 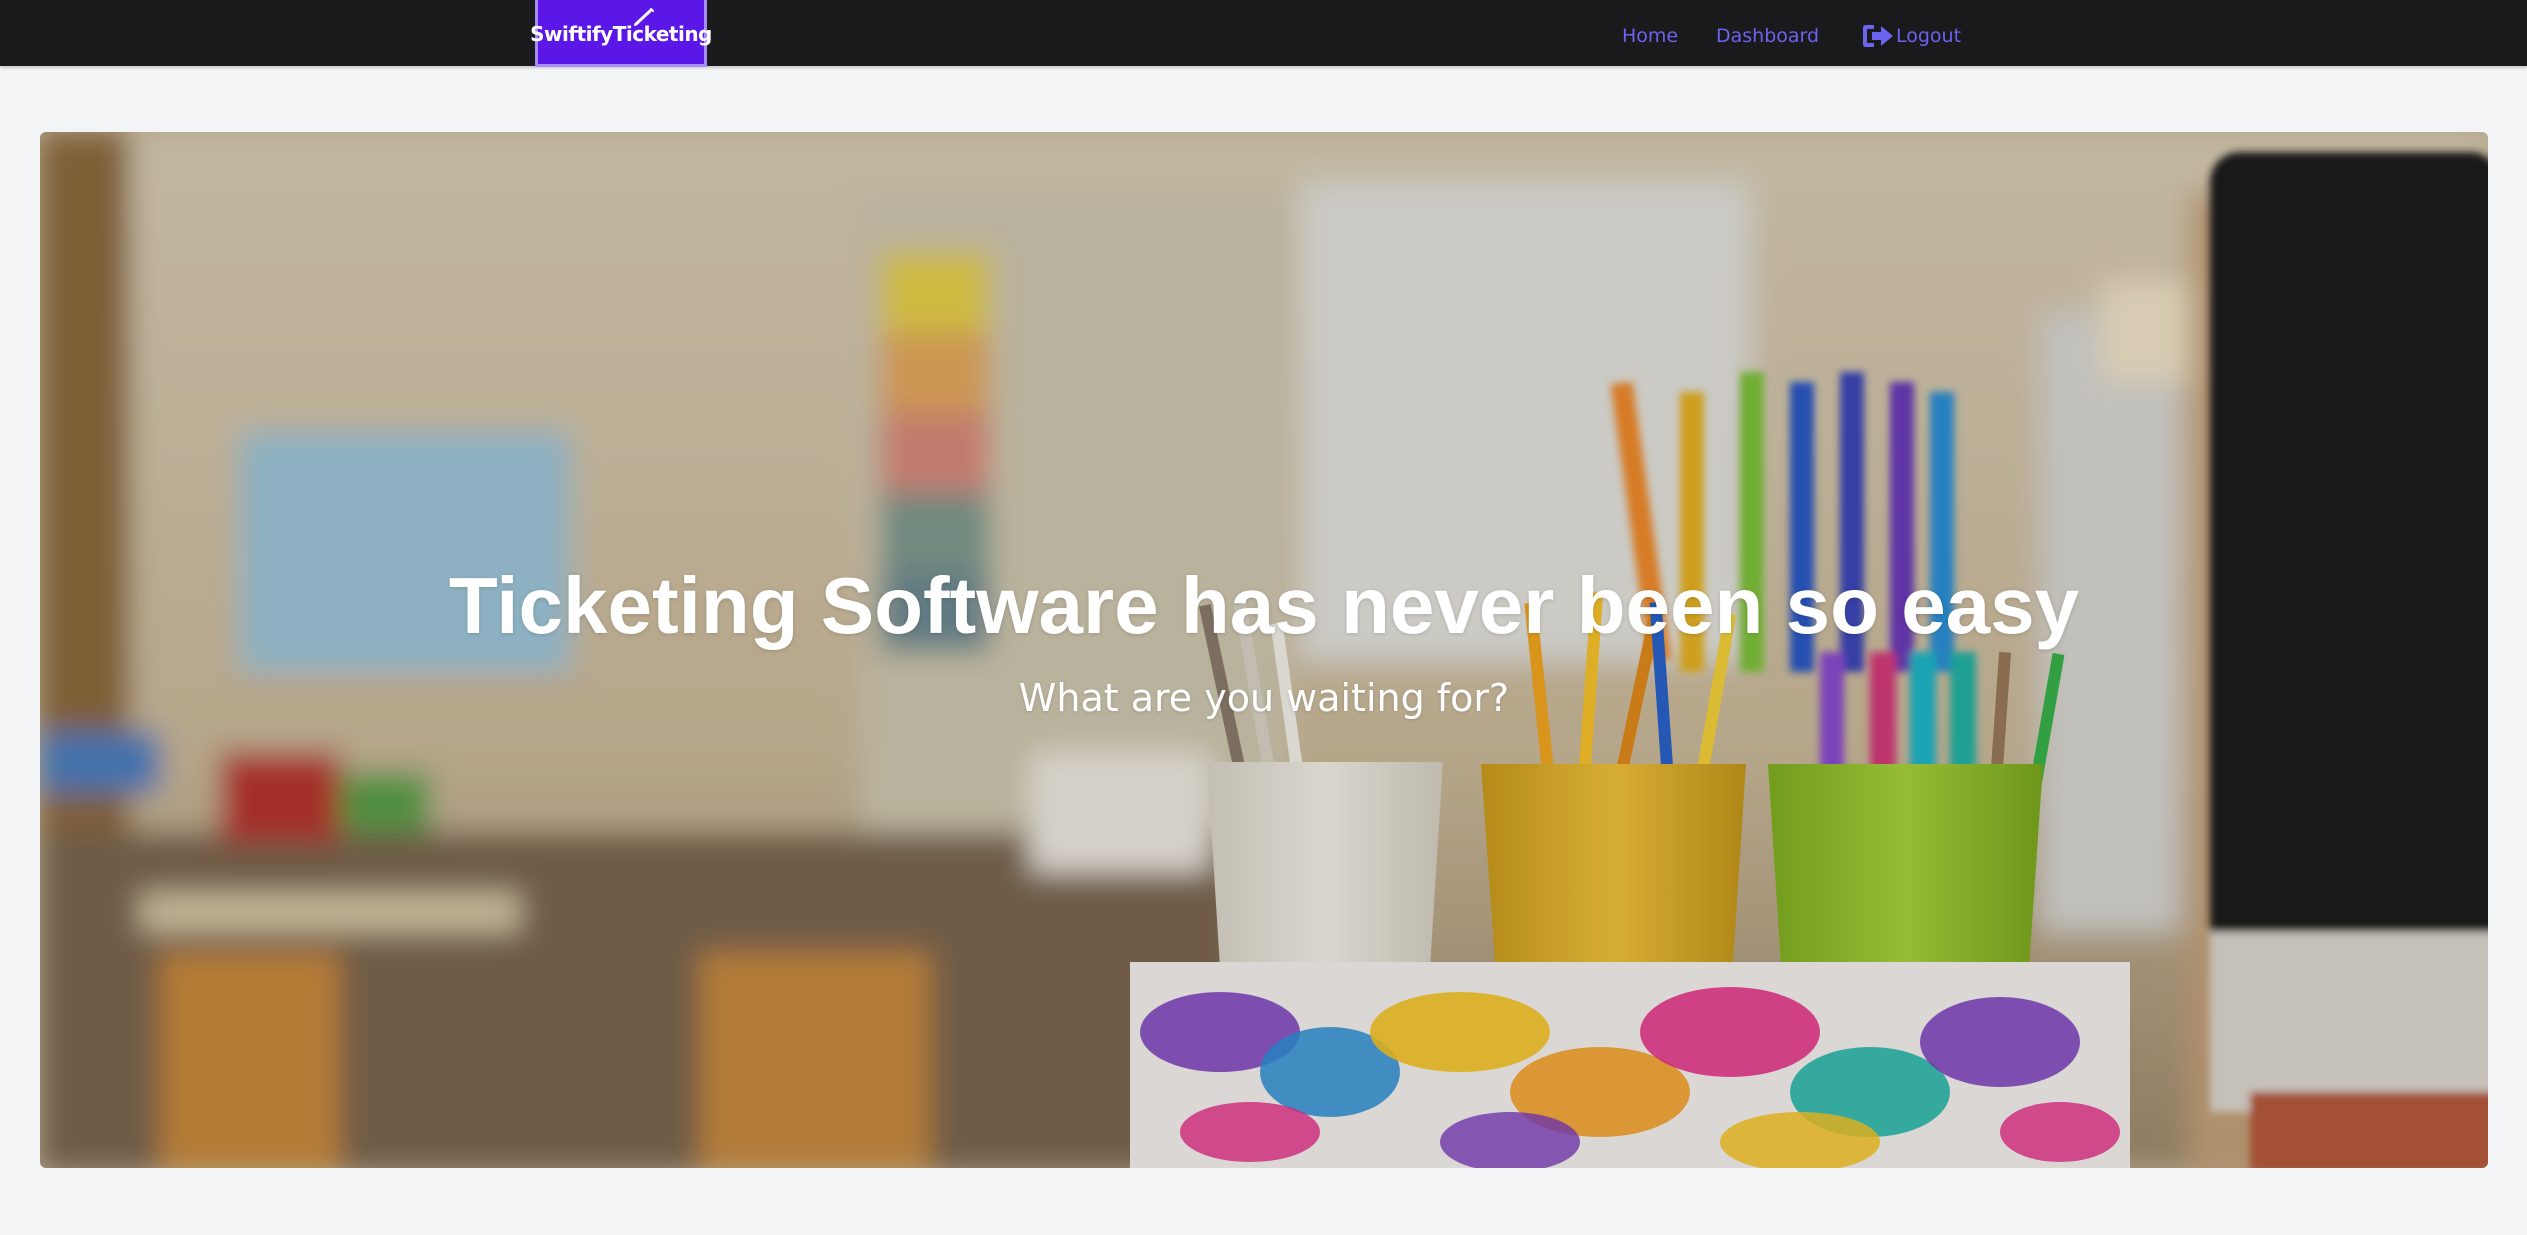 I want to click on brand-logo: SwiftifyTicketing, so click(x=621, y=33).